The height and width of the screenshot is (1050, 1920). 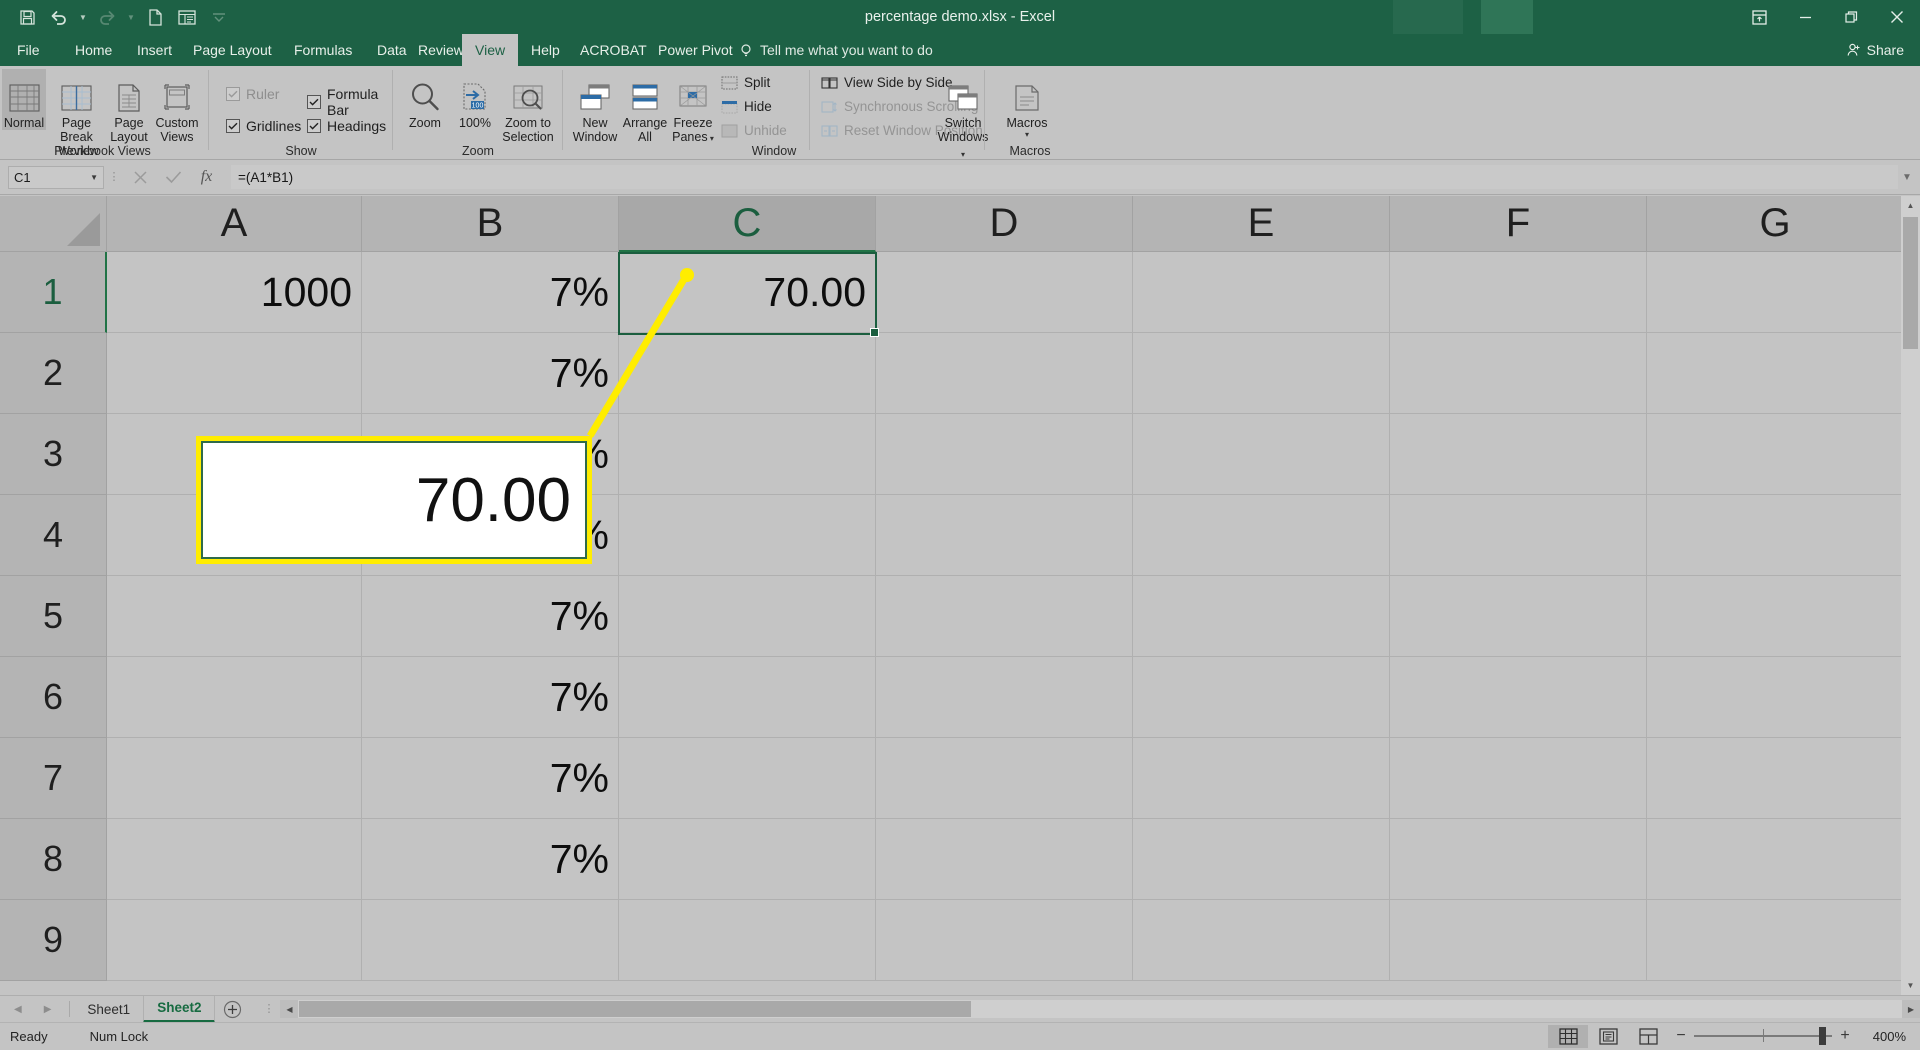 I want to click on view-side-by-side-button: View Side by Side, so click(x=887, y=82).